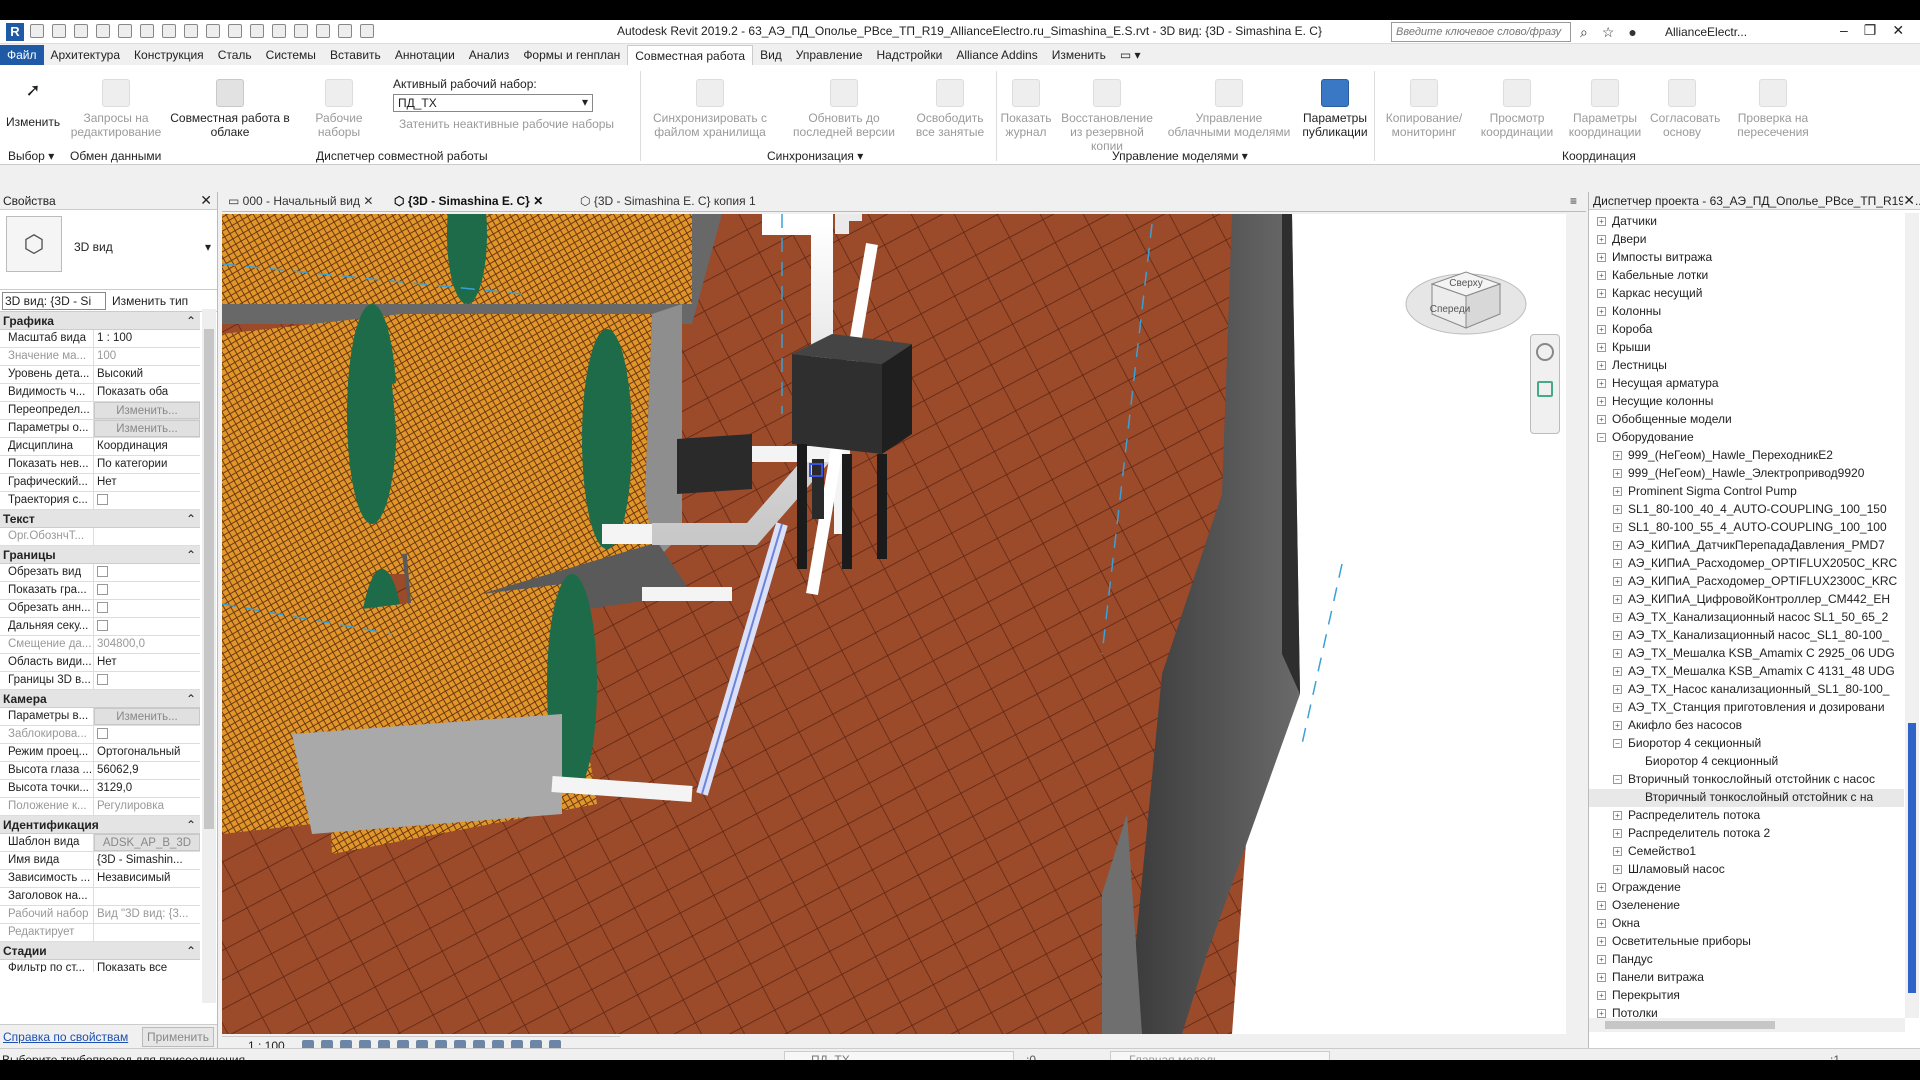 The width and height of the screenshot is (1920, 1080). Describe the element at coordinates (59, 31) in the screenshot. I see `save-icon` at that location.